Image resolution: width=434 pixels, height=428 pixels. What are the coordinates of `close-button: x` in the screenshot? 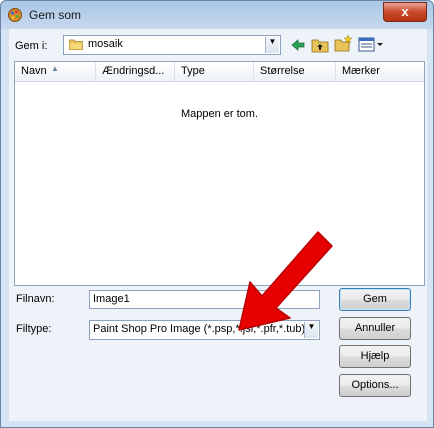 It's located at (405, 12).